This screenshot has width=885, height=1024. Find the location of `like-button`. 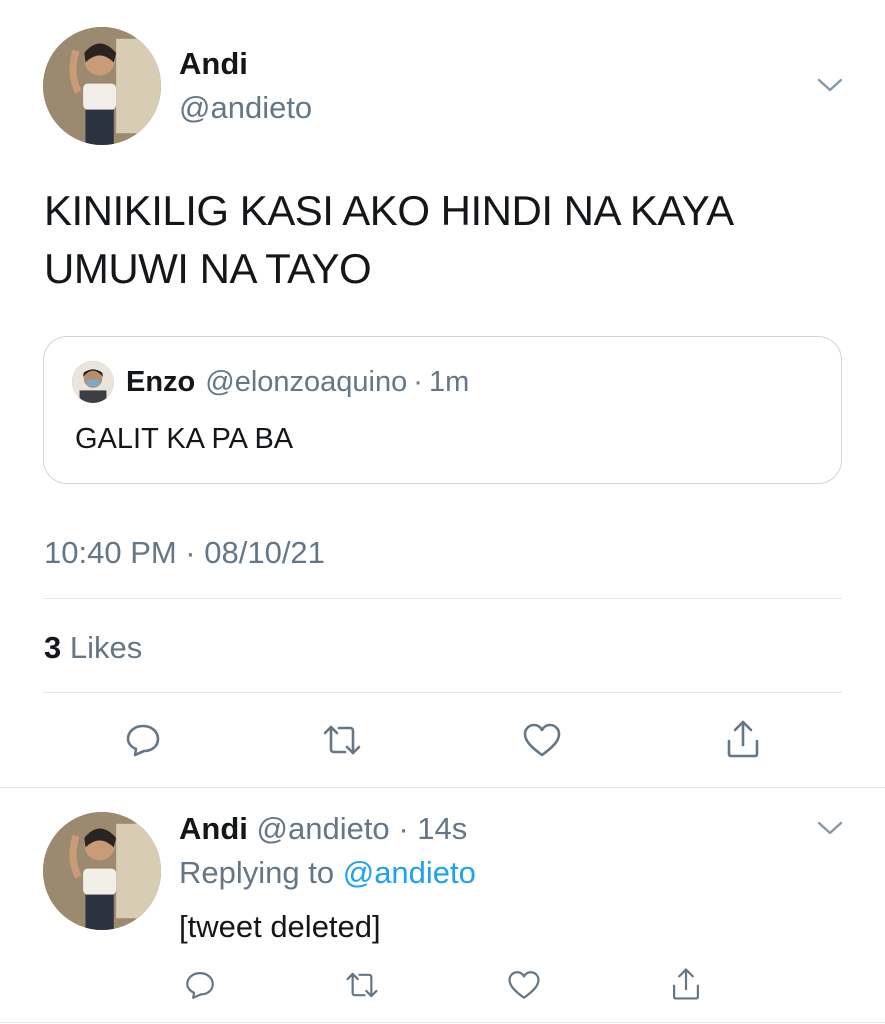

like-button is located at coordinates (542, 740).